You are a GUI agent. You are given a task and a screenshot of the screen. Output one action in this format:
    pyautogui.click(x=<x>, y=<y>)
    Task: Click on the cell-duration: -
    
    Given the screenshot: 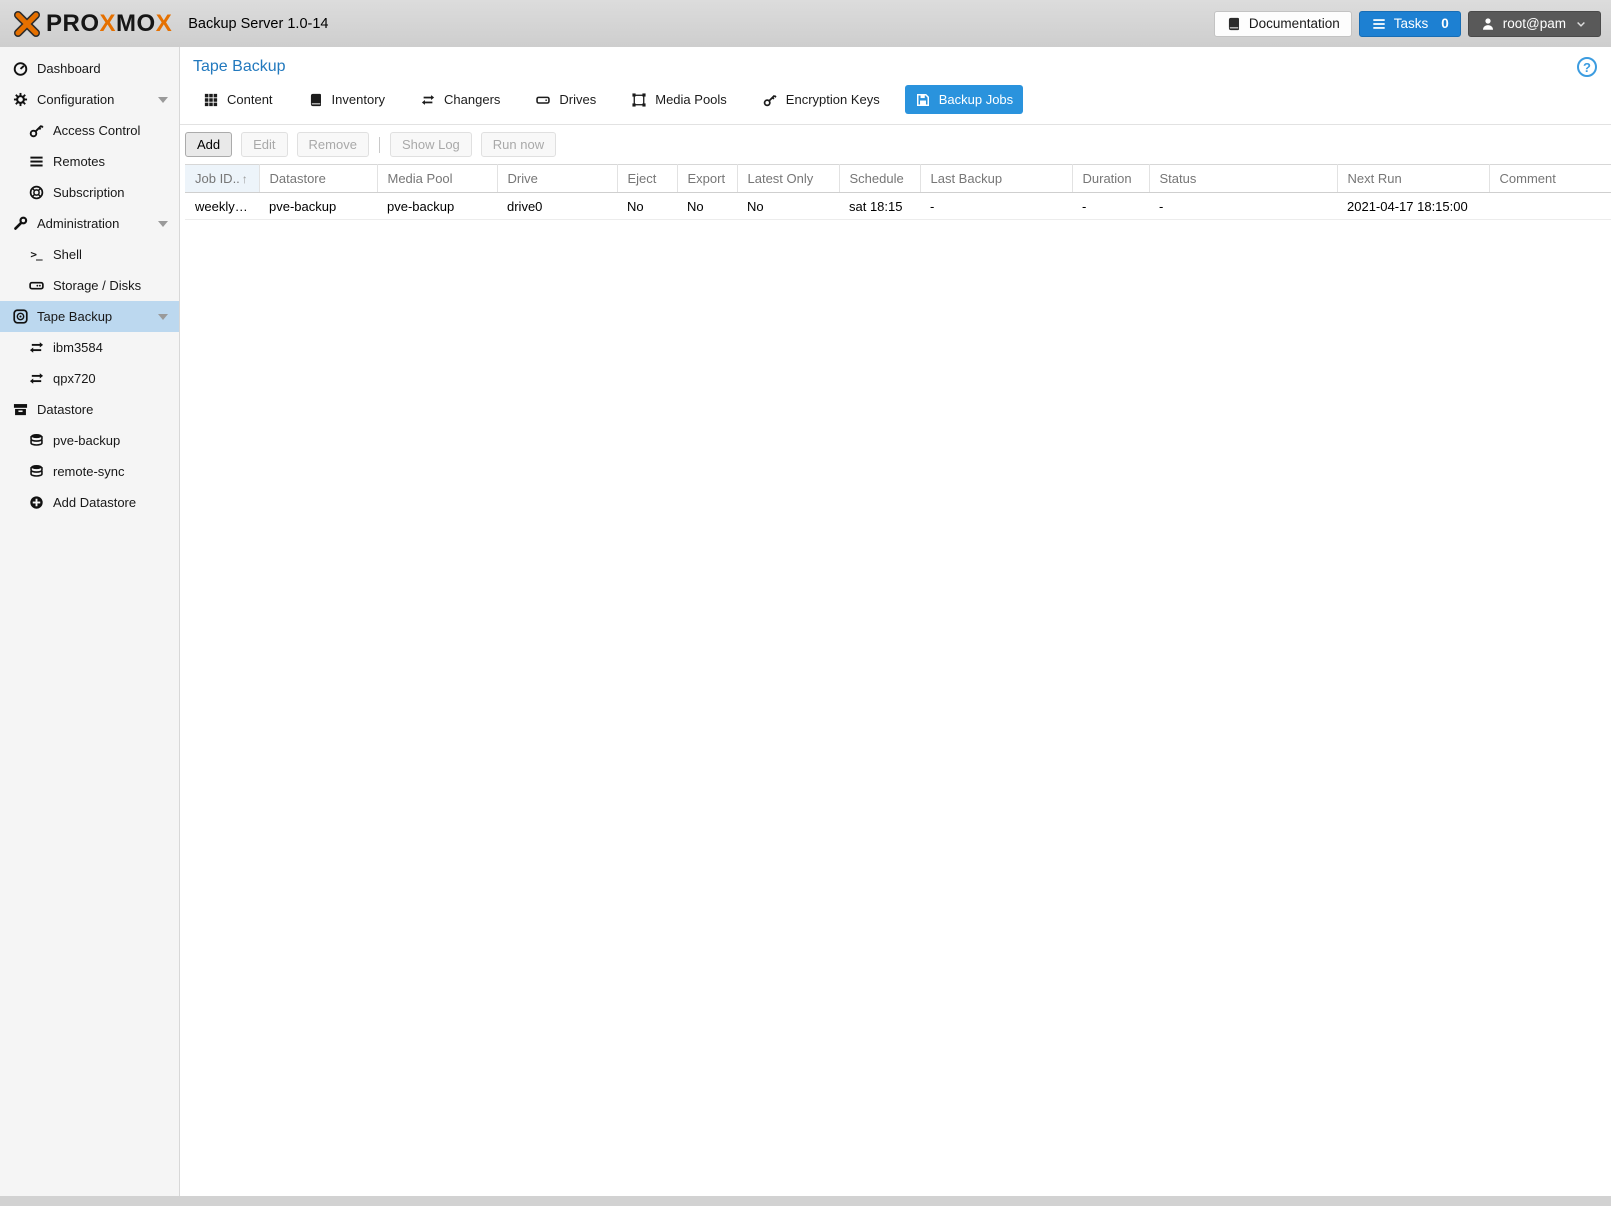 What is the action you would take?
    pyautogui.click(x=1110, y=206)
    